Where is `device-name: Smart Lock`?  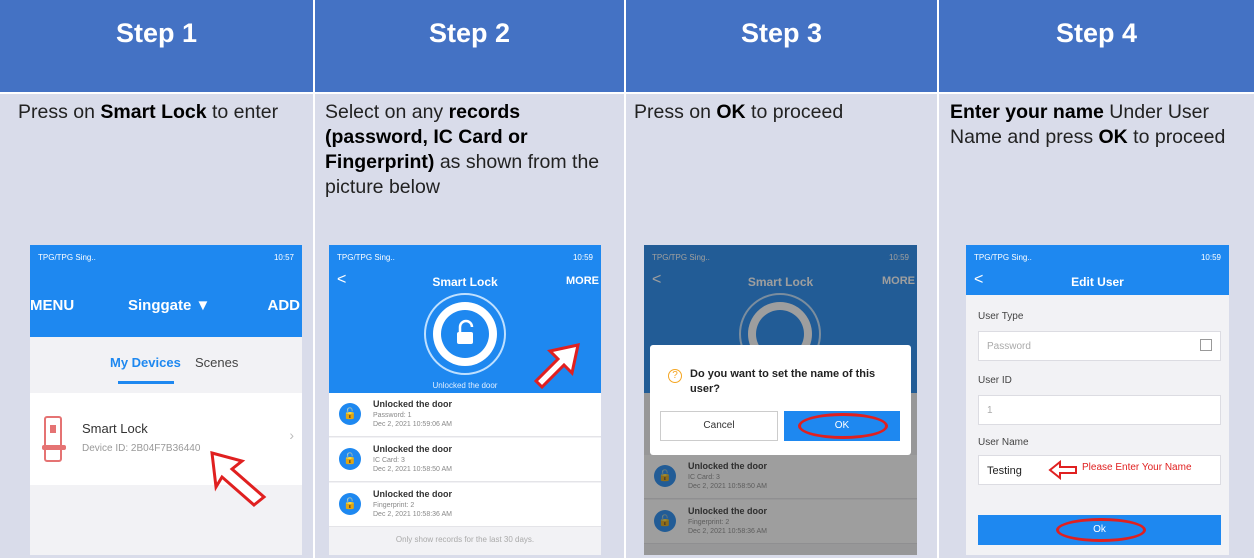 device-name: Smart Lock is located at coordinates (115, 428).